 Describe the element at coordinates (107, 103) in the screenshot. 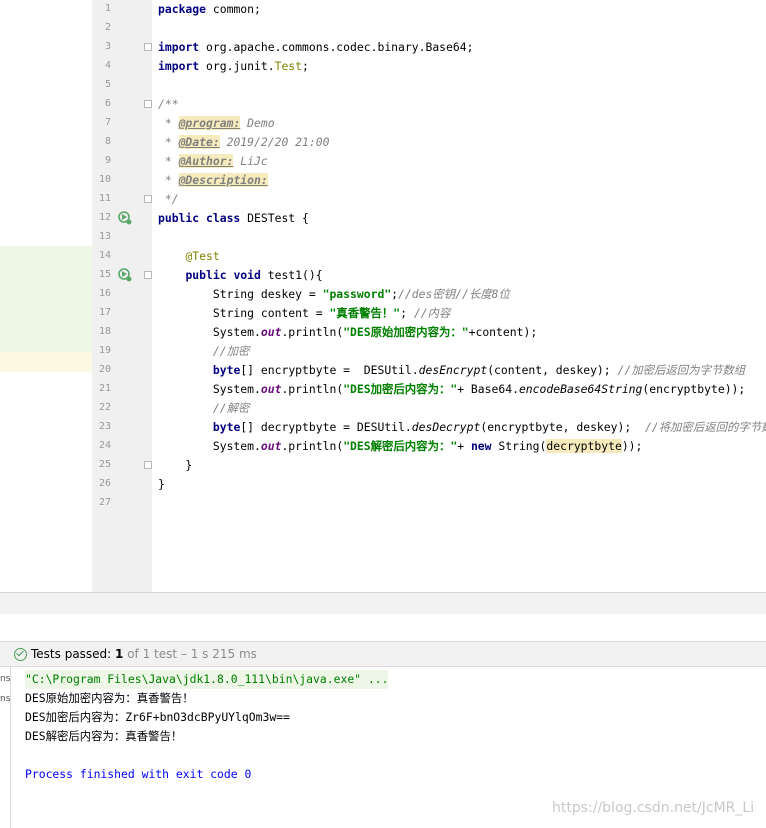

I see `line-number: 6` at that location.